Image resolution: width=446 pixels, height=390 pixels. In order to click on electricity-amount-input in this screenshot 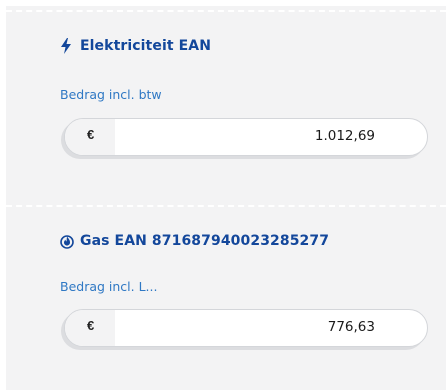, I will do `click(275, 136)`.